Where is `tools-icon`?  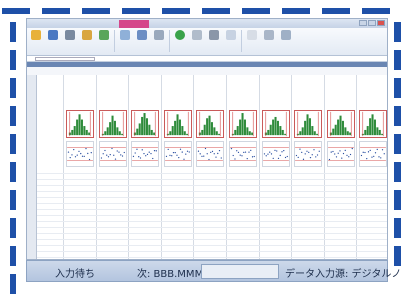 tools-icon is located at coordinates (214, 35).